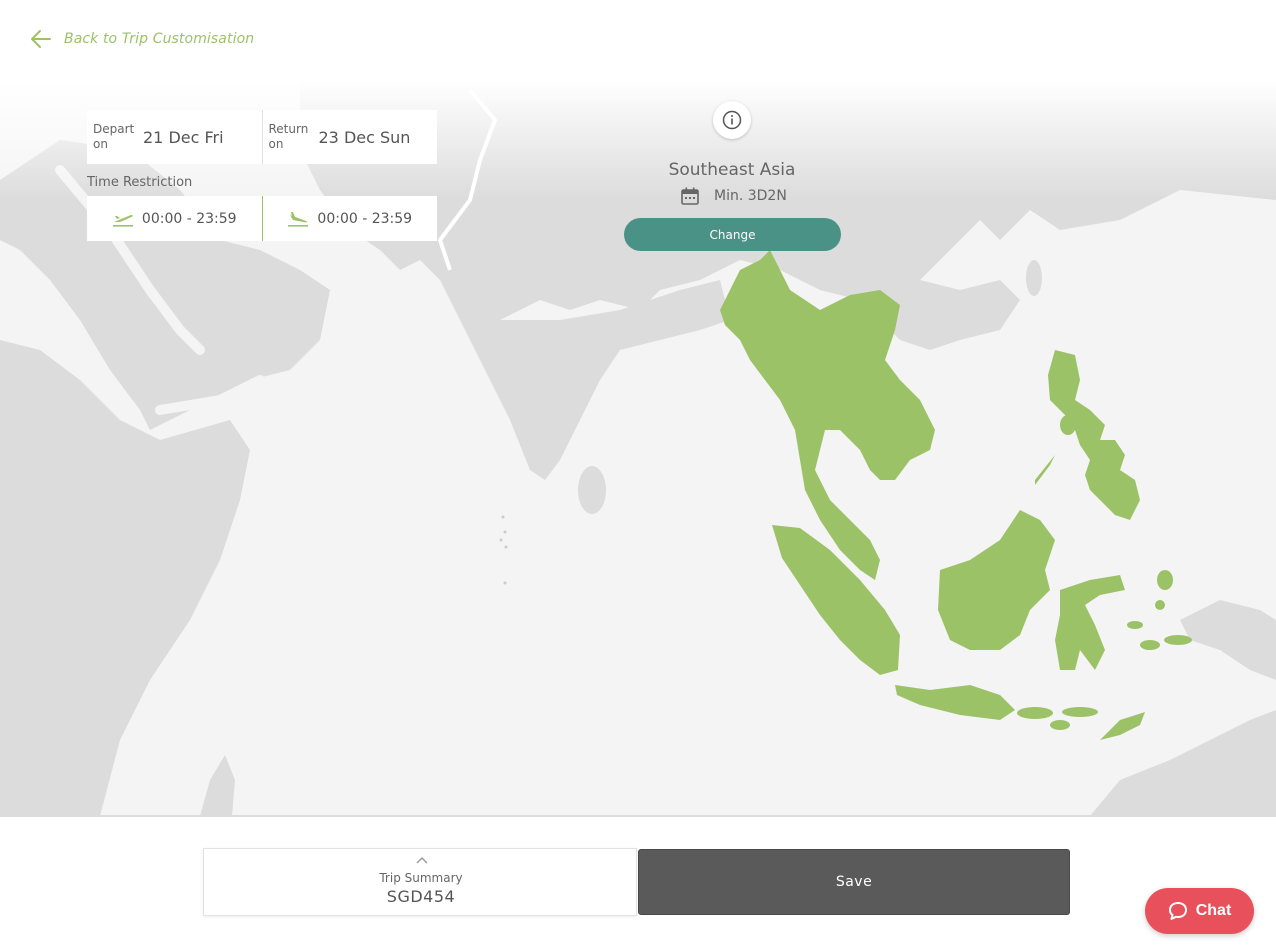 Image resolution: width=1276 pixels, height=947 pixels. I want to click on info-icon, so click(732, 120).